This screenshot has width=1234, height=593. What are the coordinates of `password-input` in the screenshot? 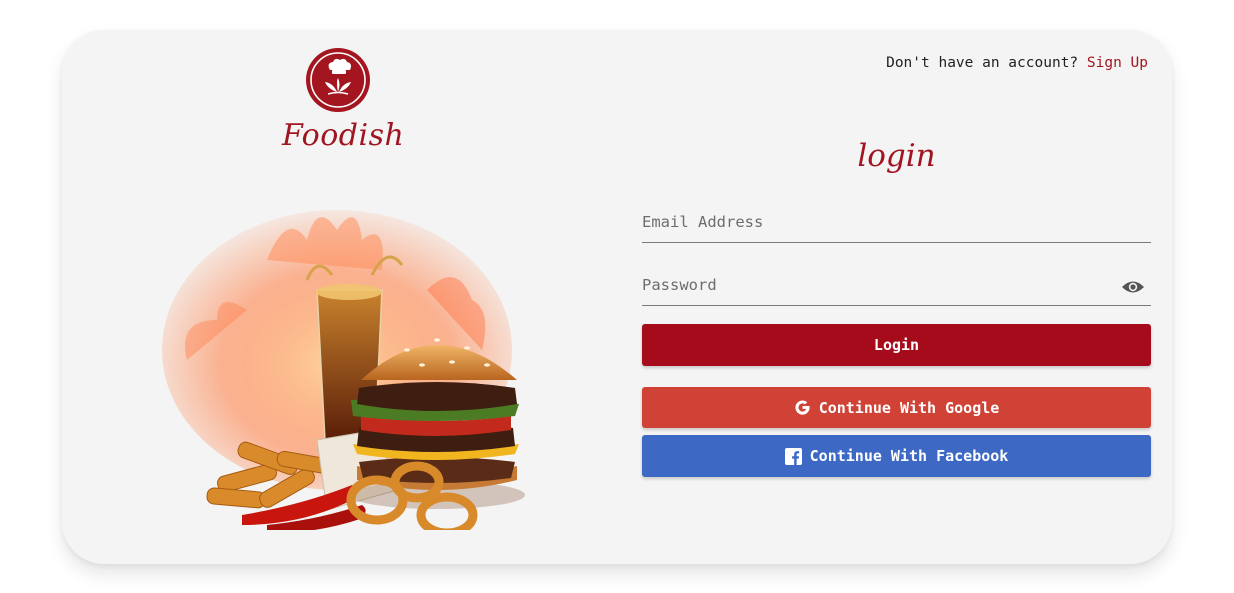 It's located at (872, 285).